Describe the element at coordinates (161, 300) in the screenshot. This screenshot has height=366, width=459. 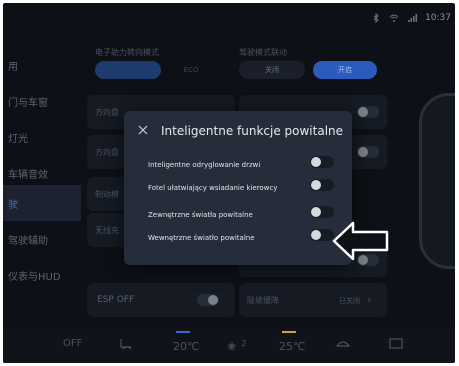
I see `esp-panel: ESP OFF` at that location.